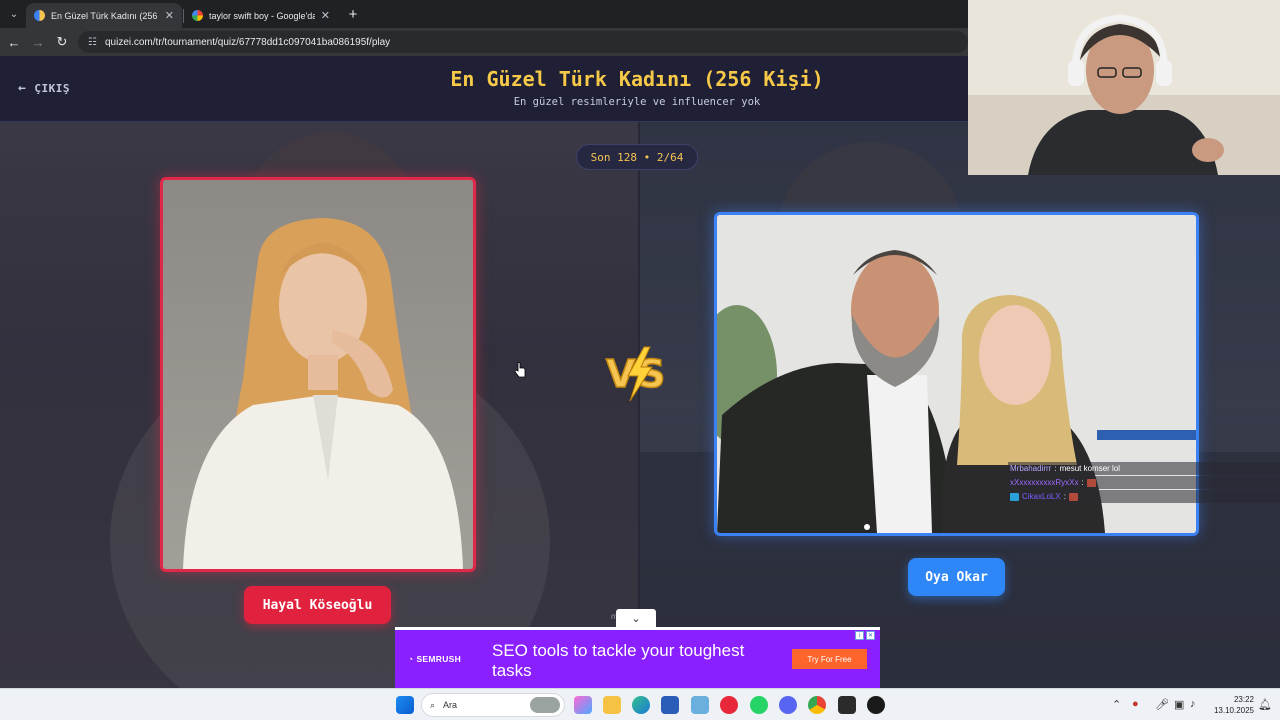 This screenshot has width=1280, height=720. Describe the element at coordinates (520, 370) in the screenshot. I see `hand-cursor-icon` at that location.